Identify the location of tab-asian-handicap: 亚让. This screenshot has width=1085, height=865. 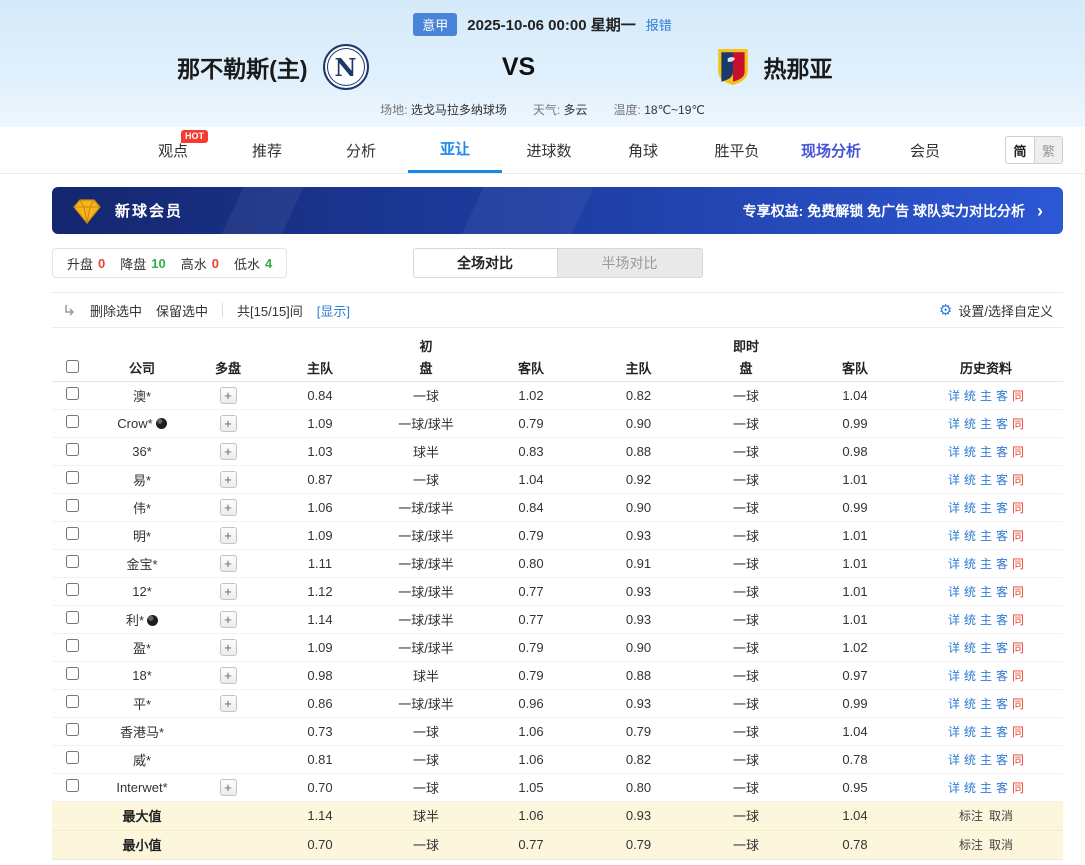
(455, 150).